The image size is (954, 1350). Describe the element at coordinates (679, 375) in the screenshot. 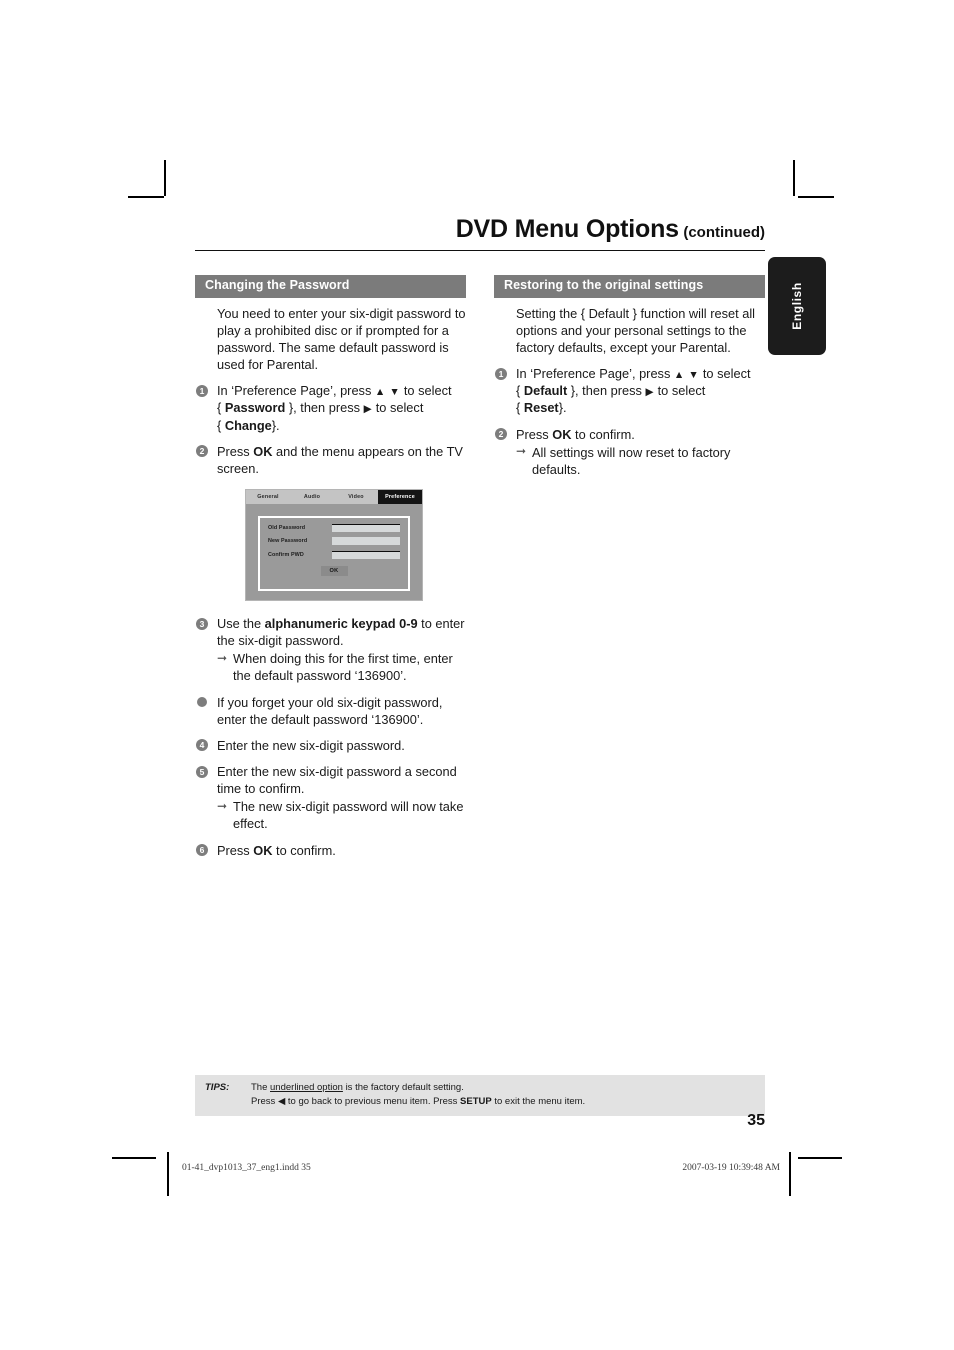

I see `up-arrow-icon: ▲` at that location.